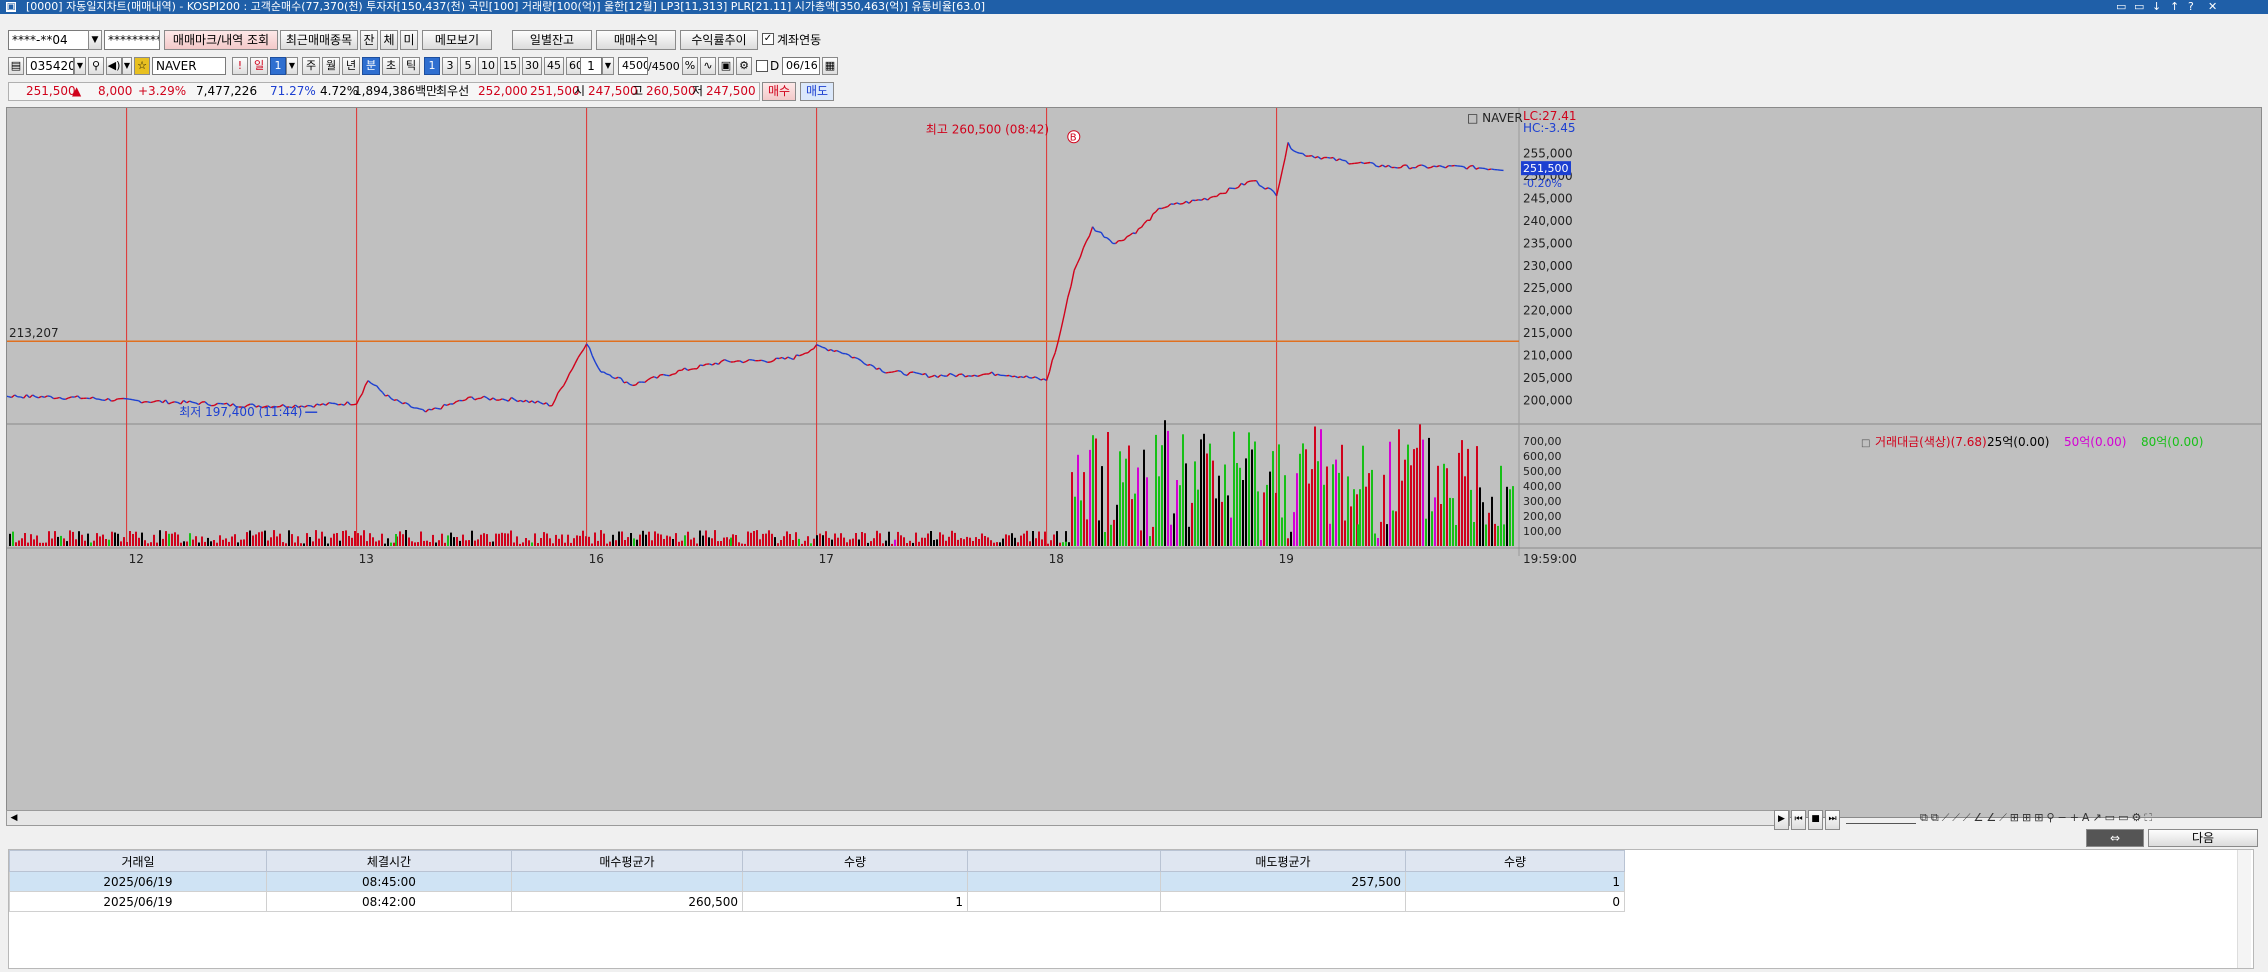 Image resolution: width=2268 pixels, height=972 pixels. What do you see at coordinates (132, 40) in the screenshot?
I see `password-field: *********` at bounding box center [132, 40].